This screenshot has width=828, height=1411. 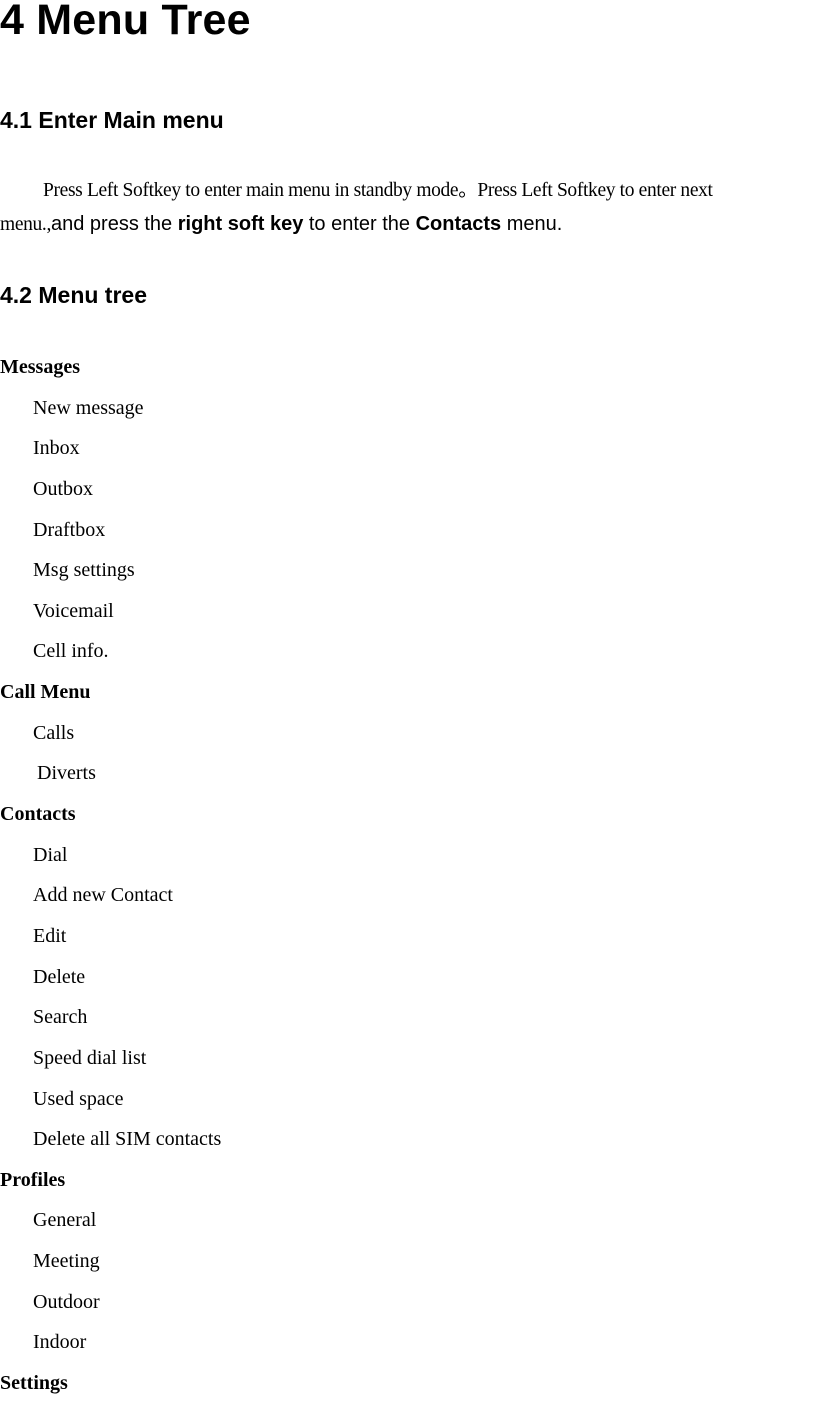 I want to click on menu-item: Outbox, so click(x=63, y=488).